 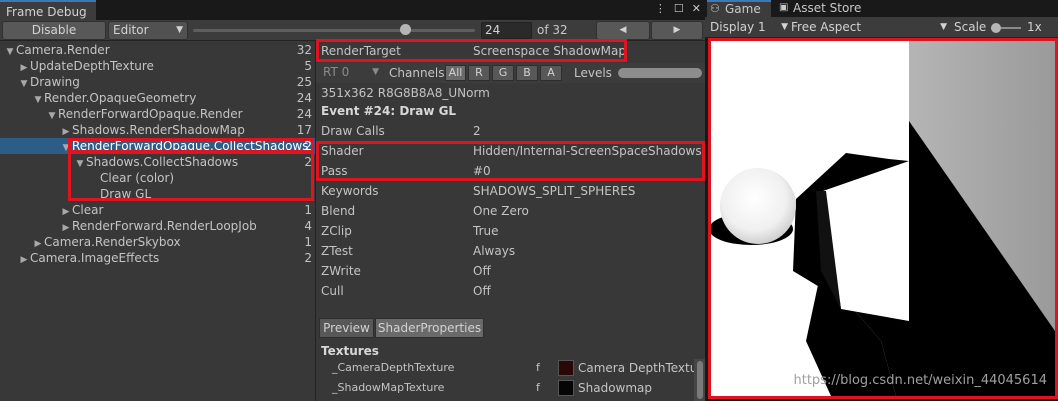 What do you see at coordinates (24, 260) in the screenshot?
I see `collapse-arrow-icon: ▶` at bounding box center [24, 260].